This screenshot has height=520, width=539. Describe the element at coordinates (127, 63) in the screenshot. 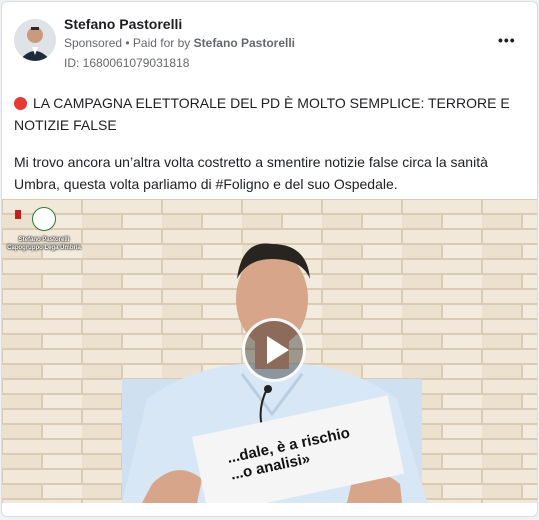

I see `ad-id: ID: 1680061079031818` at that location.